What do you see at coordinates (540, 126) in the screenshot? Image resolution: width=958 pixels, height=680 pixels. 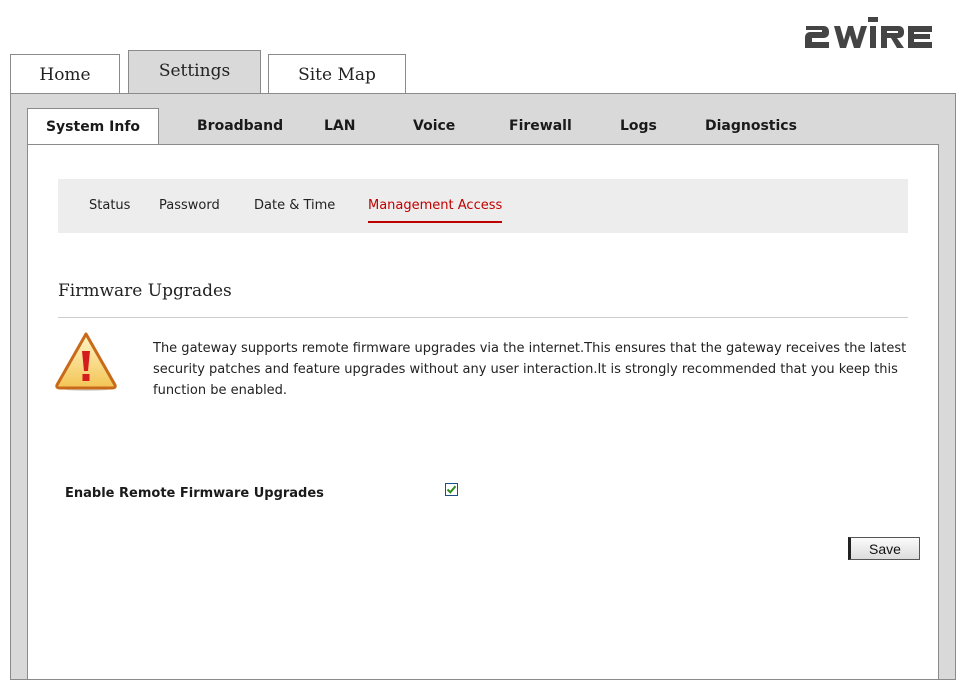 I see `subtab-firewall: Firewall` at bounding box center [540, 126].